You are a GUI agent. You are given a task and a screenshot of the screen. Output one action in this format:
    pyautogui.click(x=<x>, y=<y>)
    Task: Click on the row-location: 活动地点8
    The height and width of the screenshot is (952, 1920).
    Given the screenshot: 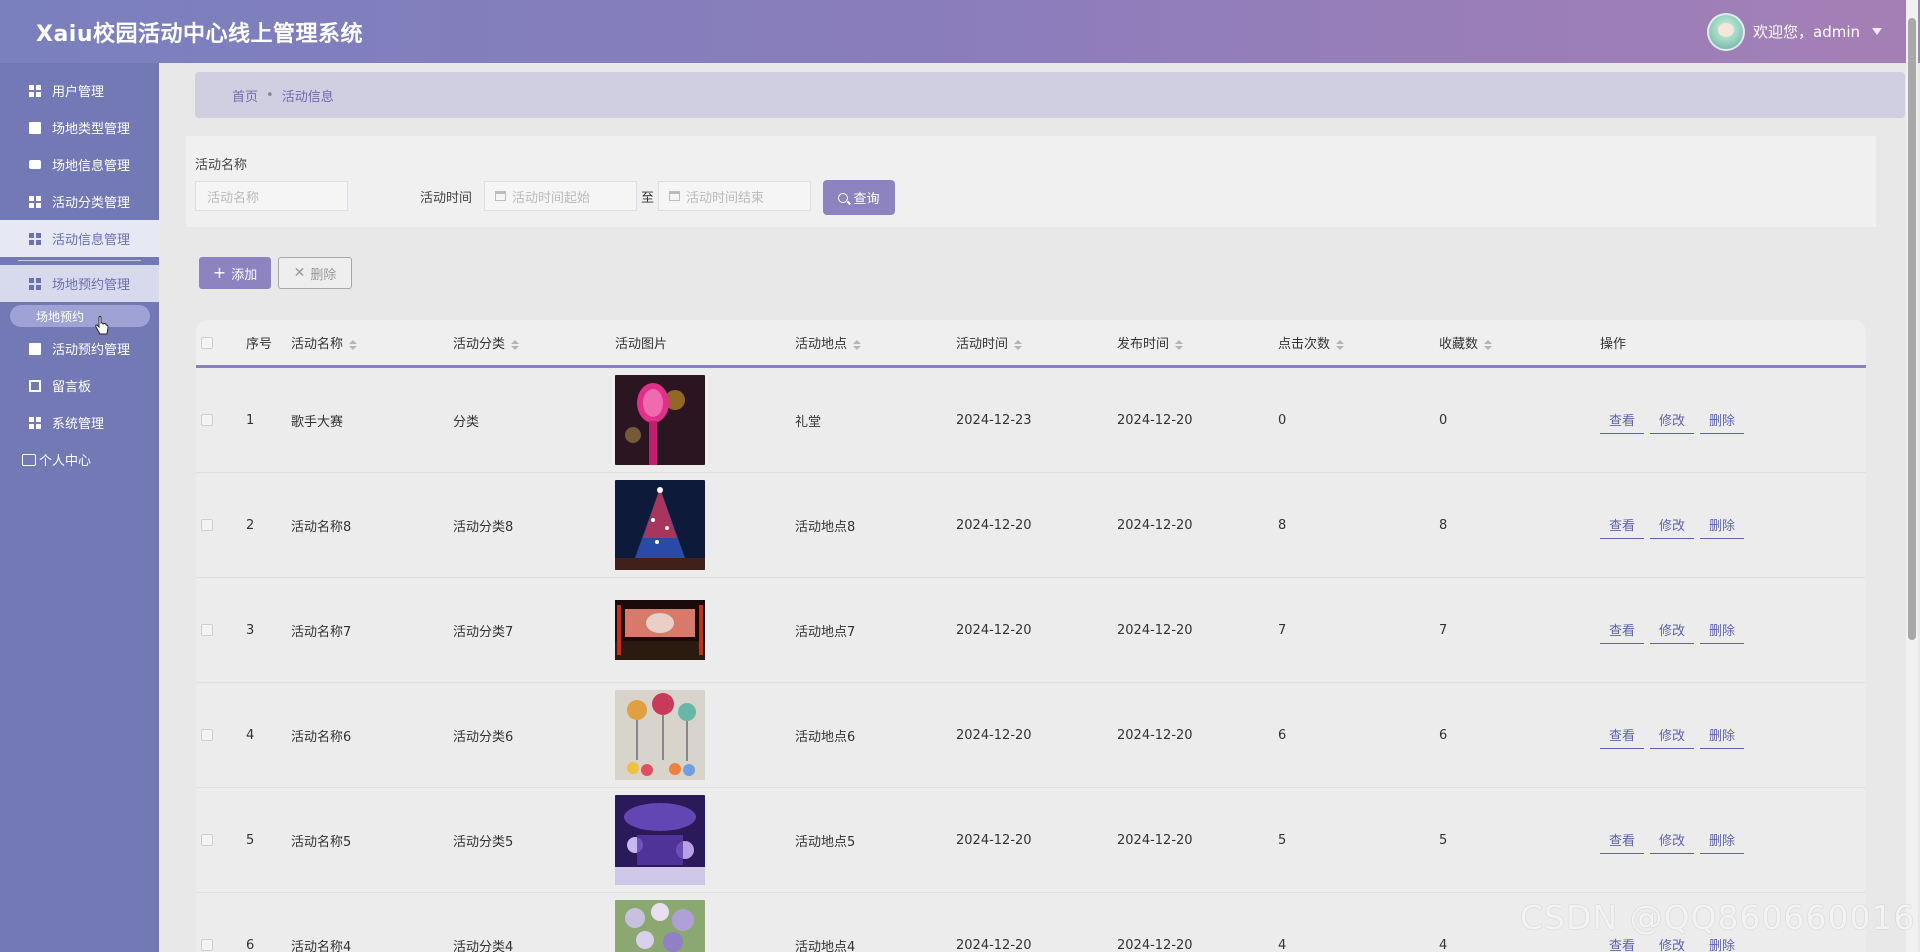 What is the action you would take?
    pyautogui.click(x=825, y=527)
    